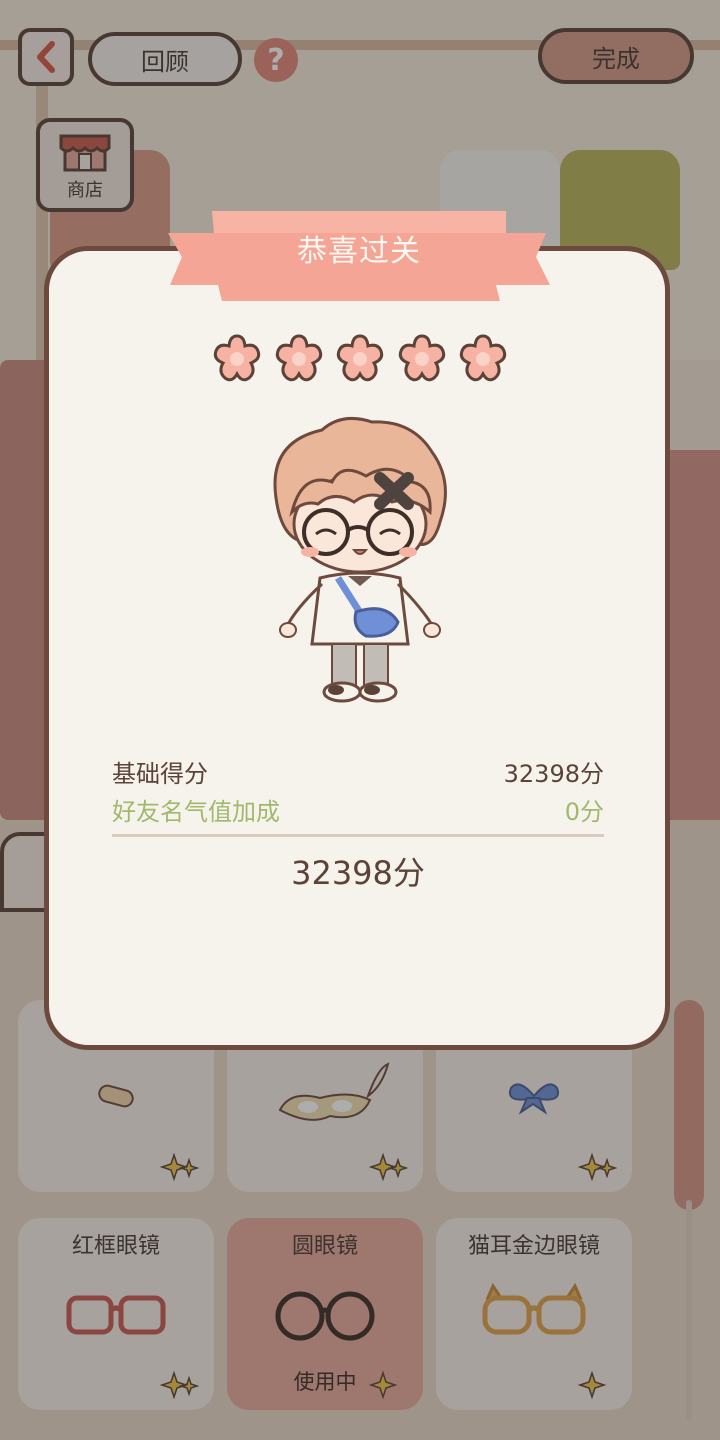  Describe the element at coordinates (358, 809) in the screenshot. I see `bonus-score-row: 好友名气值加成 0分` at that location.